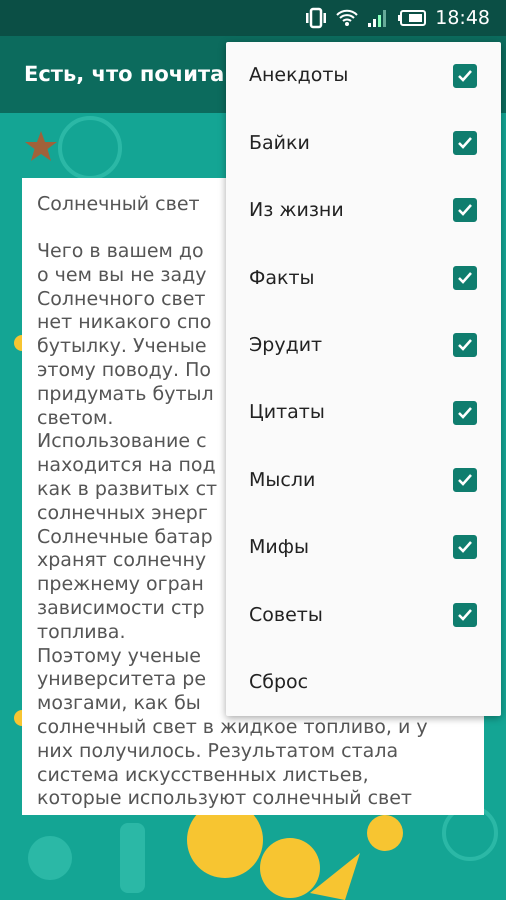  What do you see at coordinates (363, 278) in the screenshot?
I see `menu-item: Факты` at bounding box center [363, 278].